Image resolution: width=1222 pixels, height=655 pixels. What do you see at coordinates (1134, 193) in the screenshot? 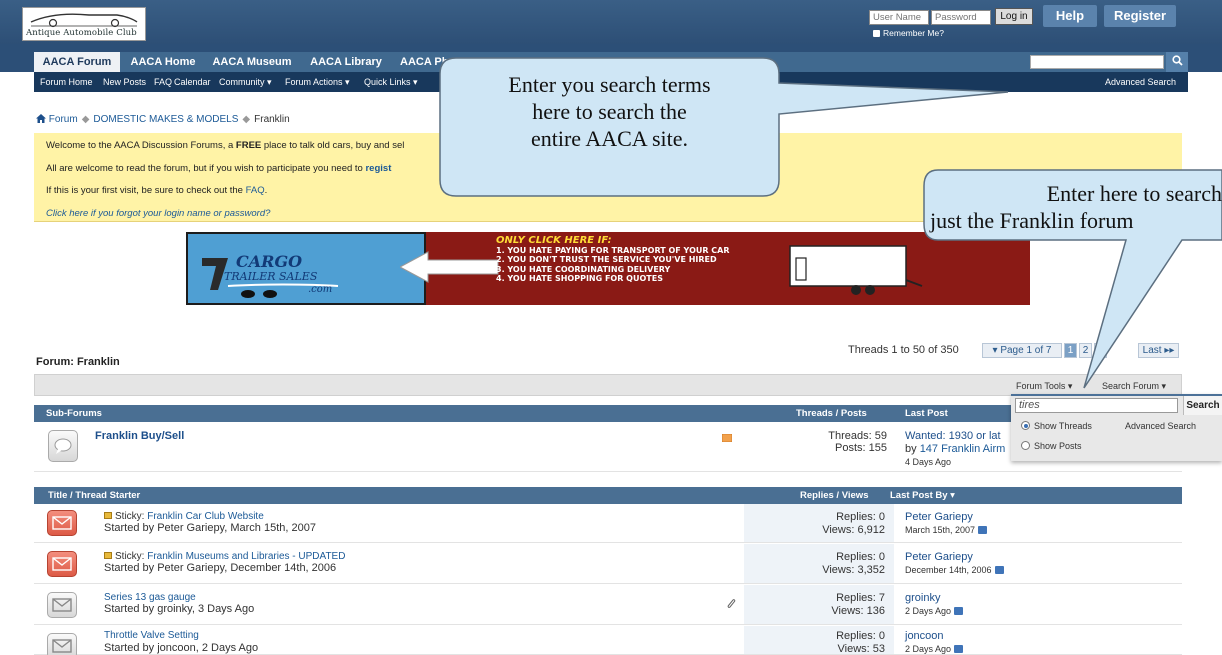
I see `callout-line: Enter here to search` at bounding box center [1134, 193].